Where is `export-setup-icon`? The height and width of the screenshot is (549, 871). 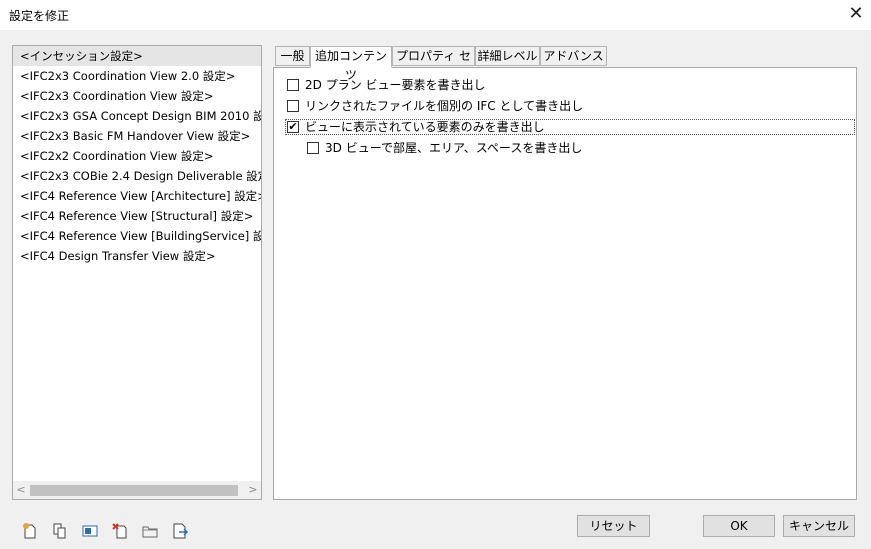
export-setup-icon is located at coordinates (180, 531).